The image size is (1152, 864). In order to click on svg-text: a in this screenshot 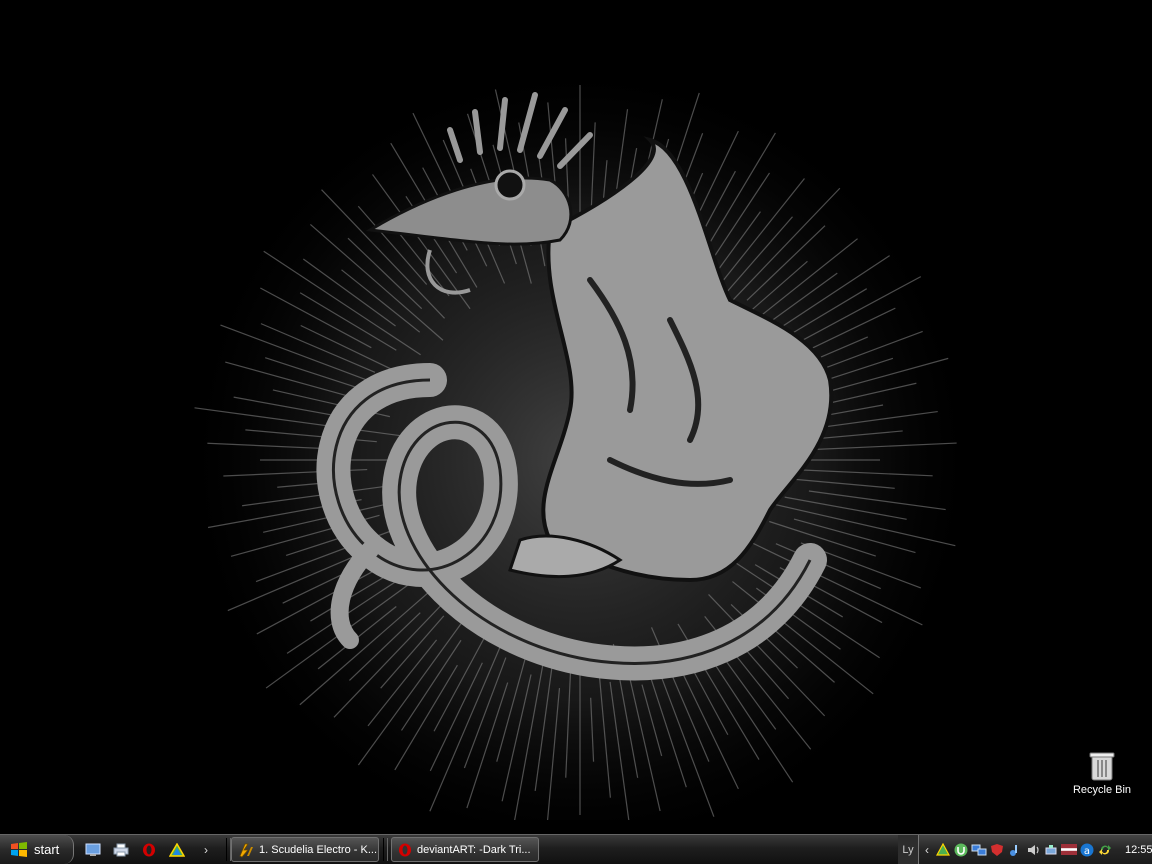, I will do `click(1087, 851)`.